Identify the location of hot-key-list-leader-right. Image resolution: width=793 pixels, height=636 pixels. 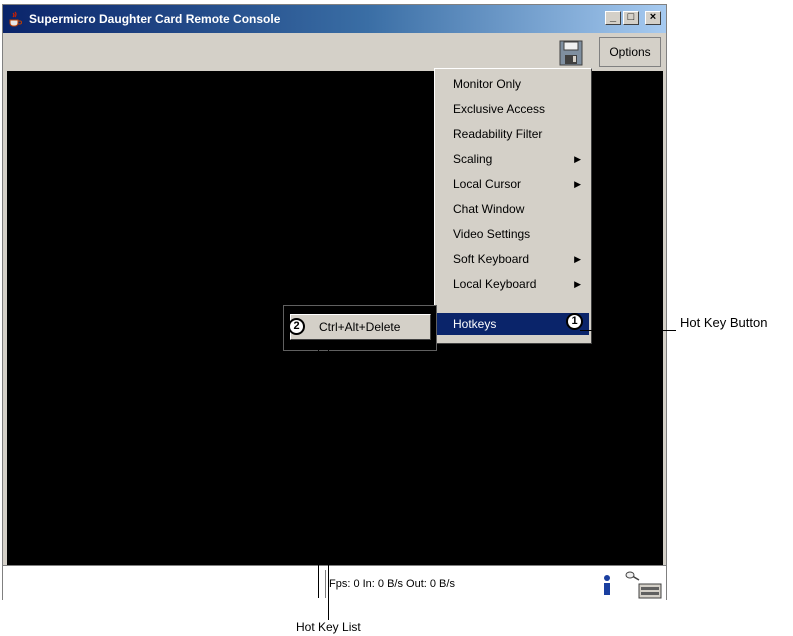
(328, 480).